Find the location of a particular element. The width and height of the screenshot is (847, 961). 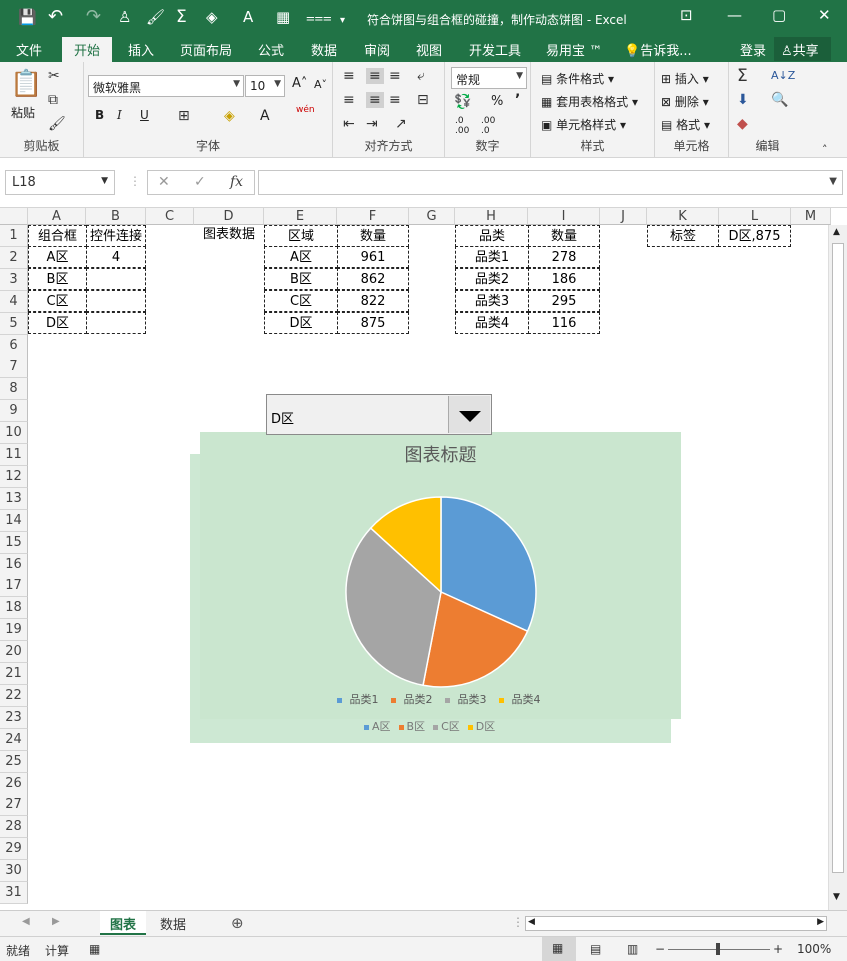

prev-sheet-icon: ◀ is located at coordinates (26, 921).